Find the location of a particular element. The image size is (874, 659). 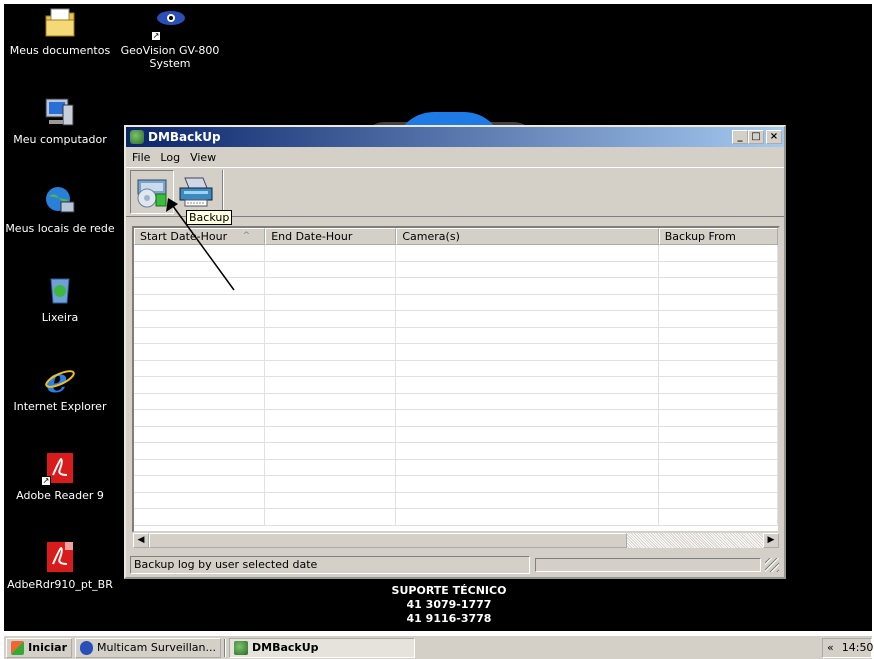

desktop-icon-recycle-bin: Lixeira is located at coordinates (60, 298).